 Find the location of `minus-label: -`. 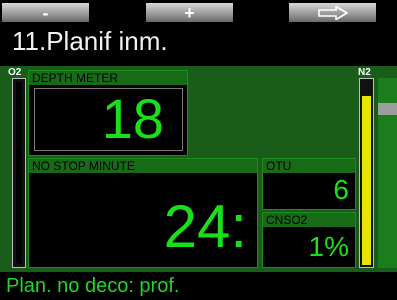

minus-label: - is located at coordinates (45, 12).